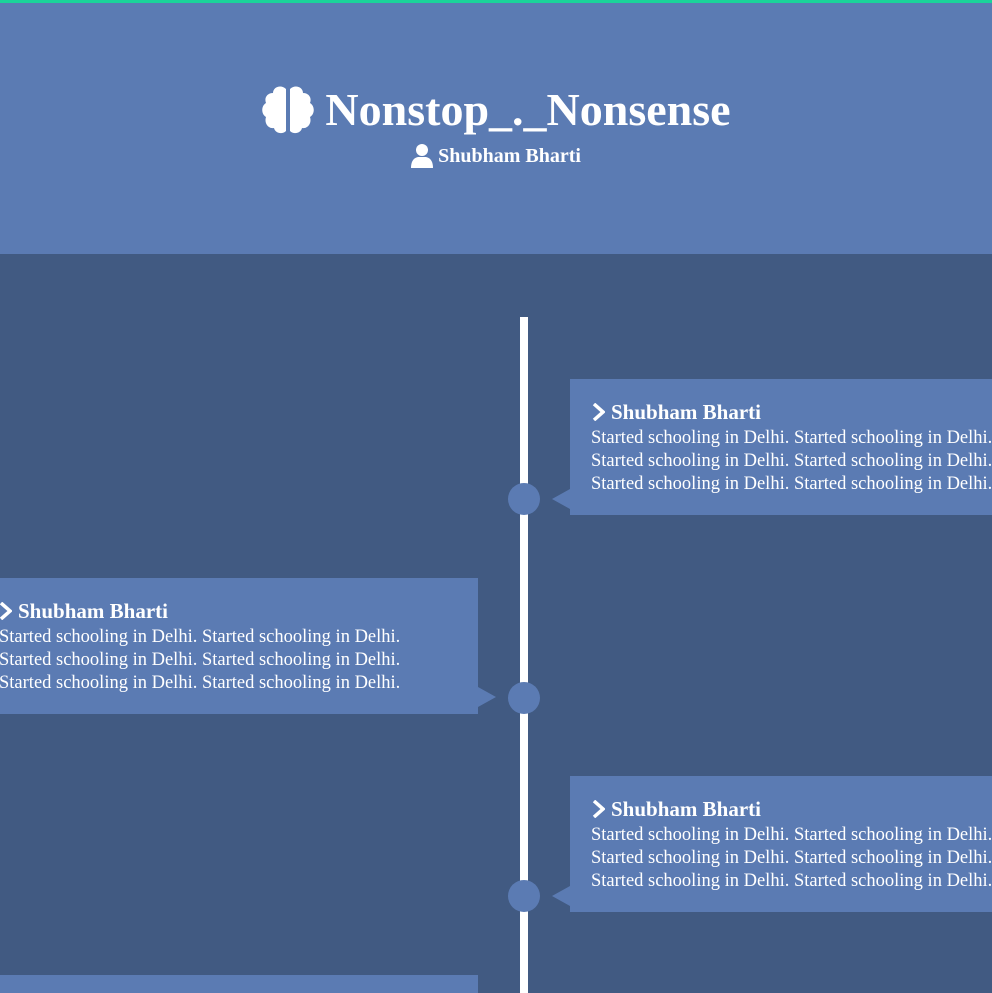  Describe the element at coordinates (509, 156) in the screenshot. I see `author-name: Shubham Bharti` at that location.